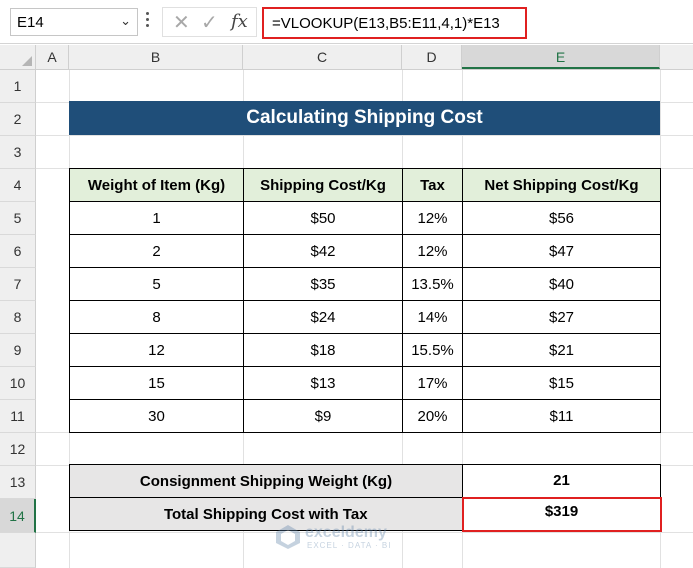 Image resolution: width=693 pixels, height=568 pixels. What do you see at coordinates (288, 537) in the screenshot?
I see `exceldemy-logo-icon` at bounding box center [288, 537].